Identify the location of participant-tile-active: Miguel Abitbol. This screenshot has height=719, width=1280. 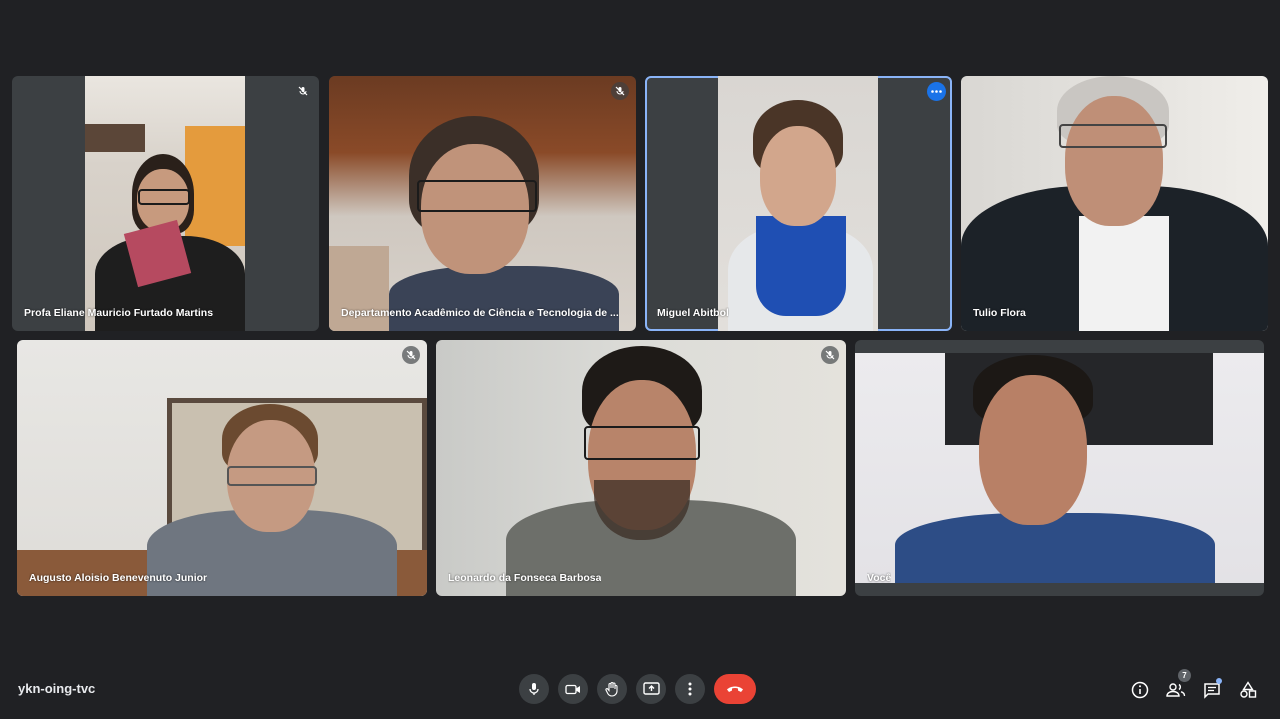
(798, 203).